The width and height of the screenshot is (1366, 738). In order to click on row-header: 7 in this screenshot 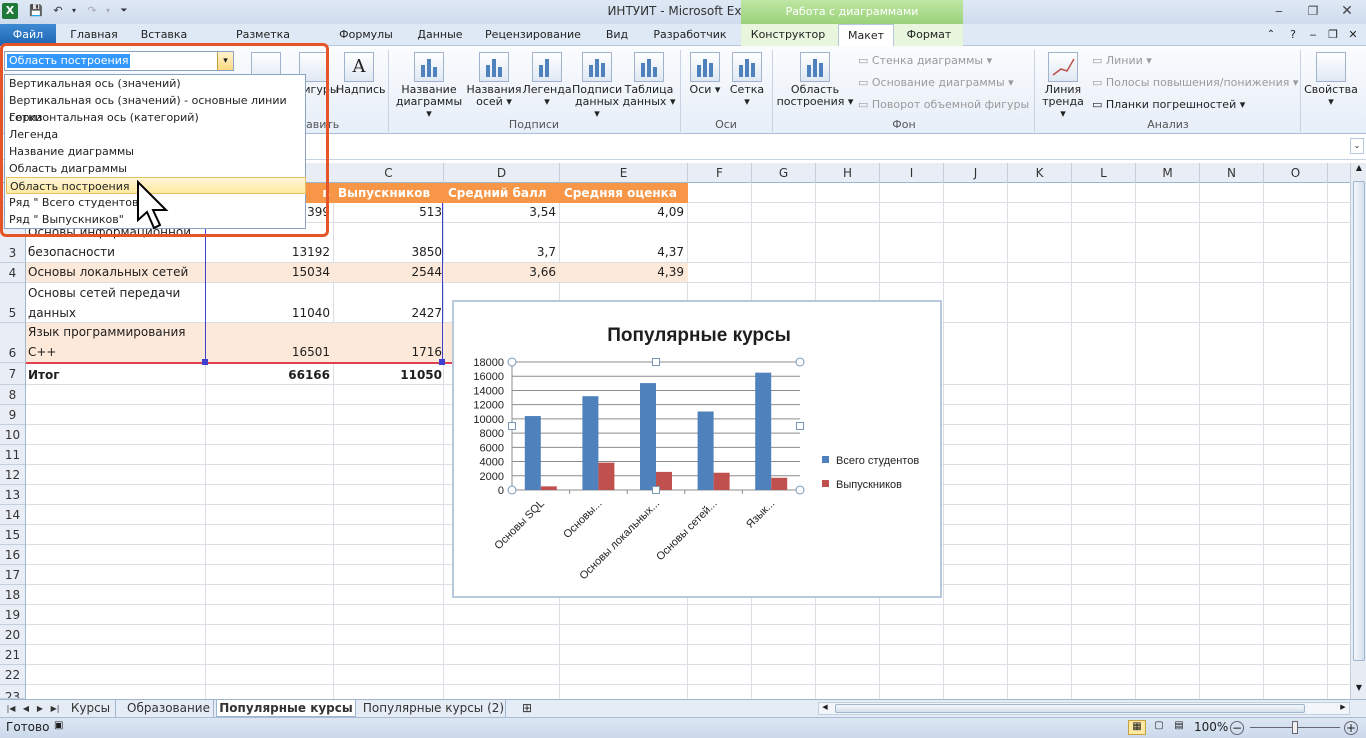, I will do `click(13, 374)`.